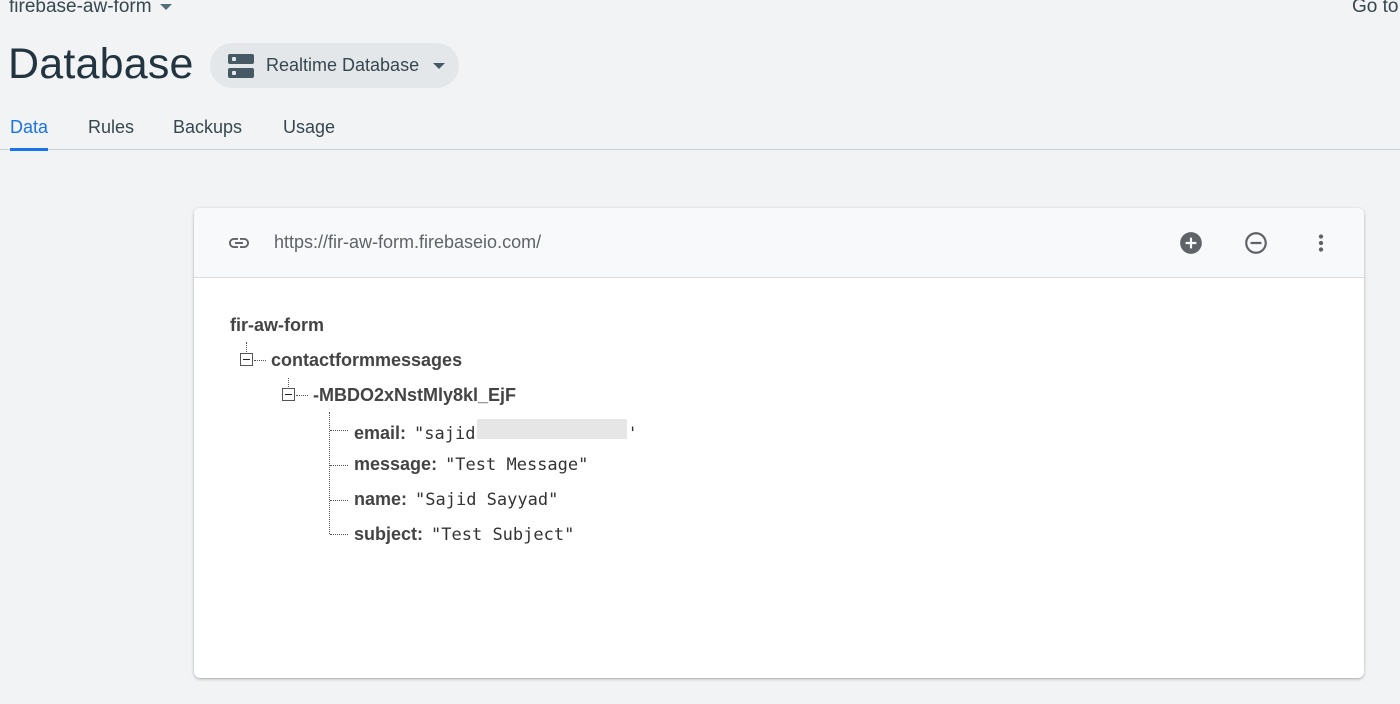  Describe the element at coordinates (487, 500) in the screenshot. I see `field-value: "Sajid Sayyad"` at that location.